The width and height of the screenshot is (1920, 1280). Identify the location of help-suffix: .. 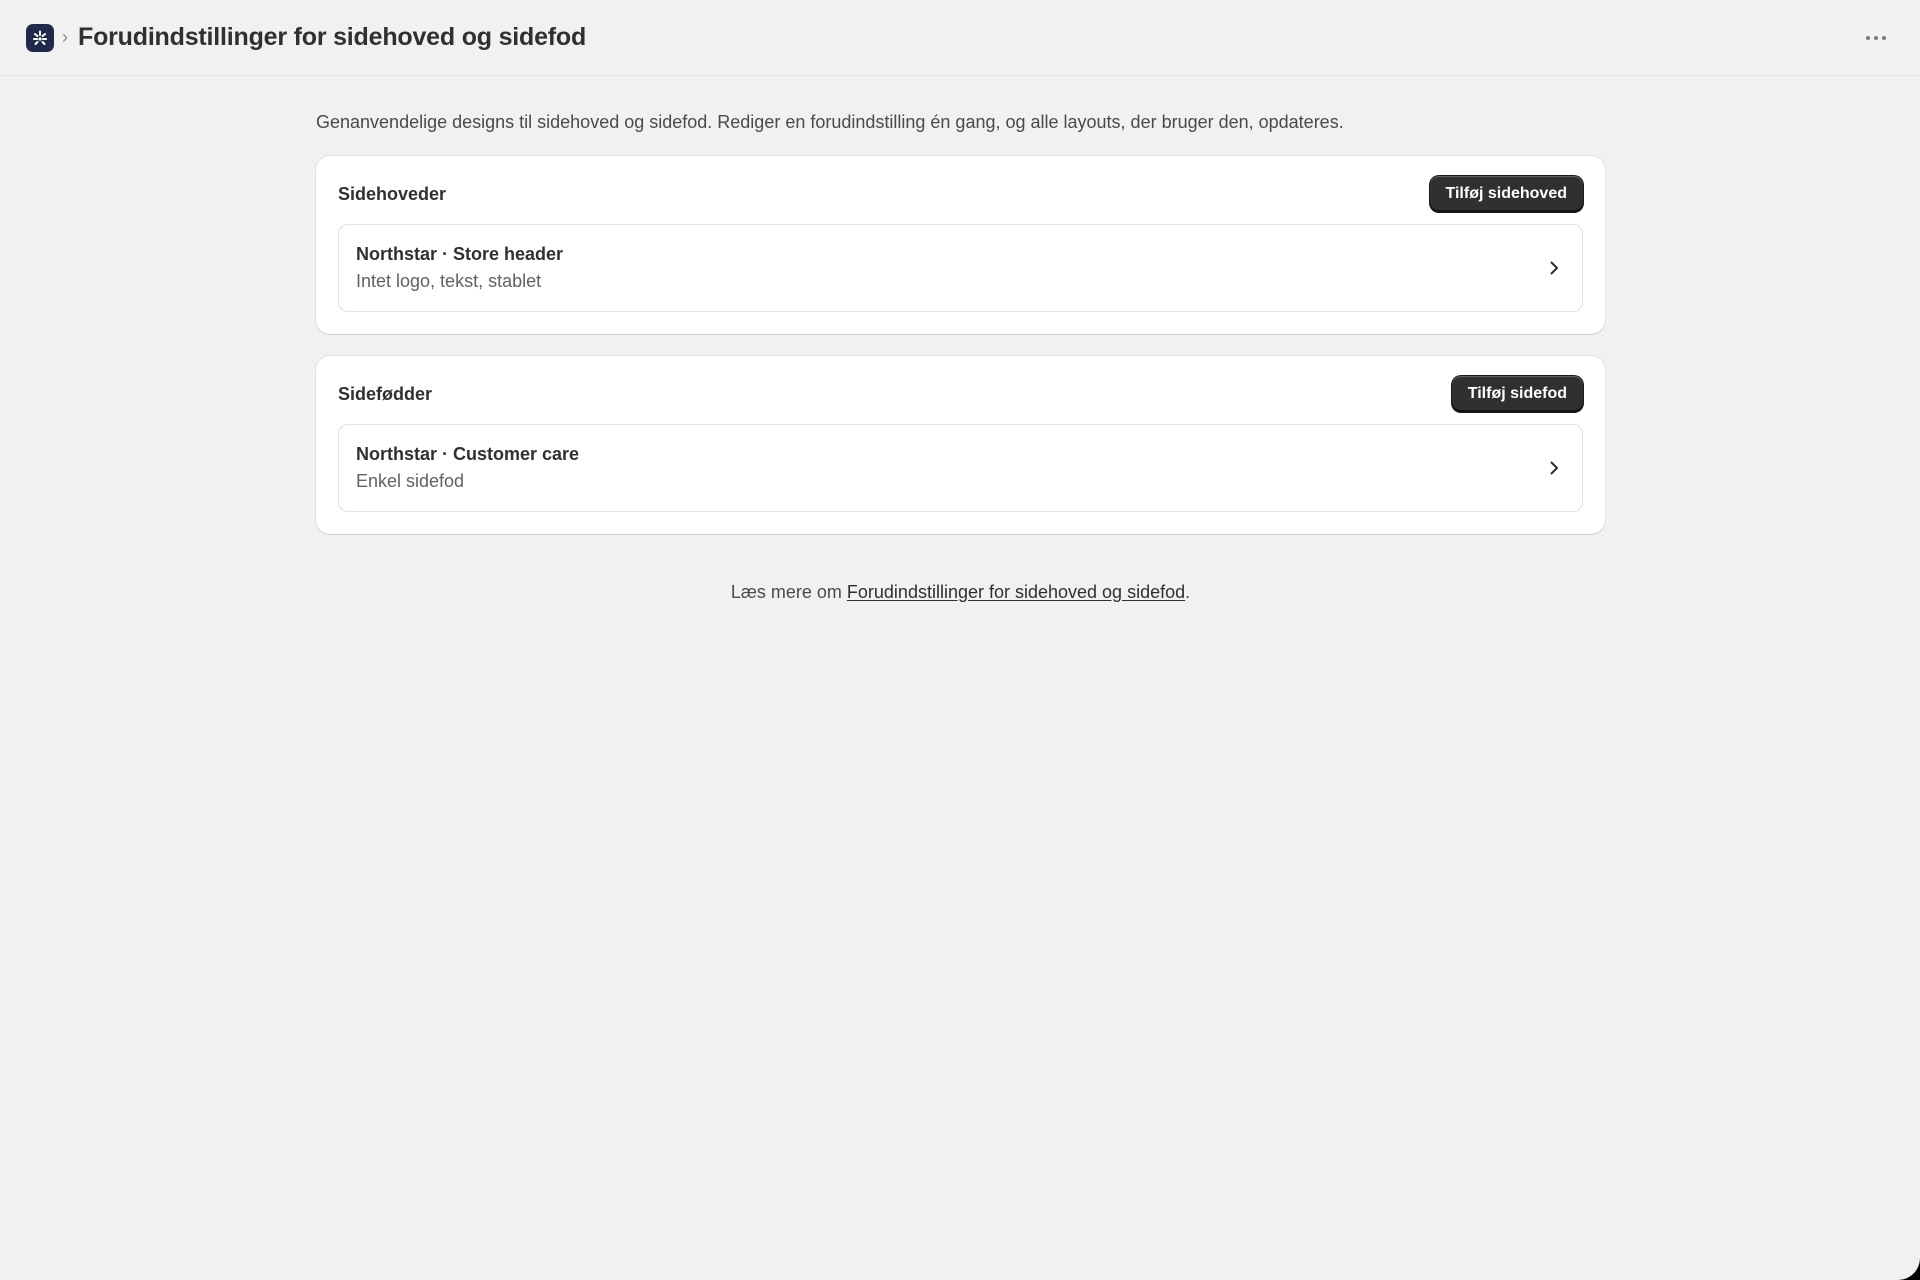
(1188, 592).